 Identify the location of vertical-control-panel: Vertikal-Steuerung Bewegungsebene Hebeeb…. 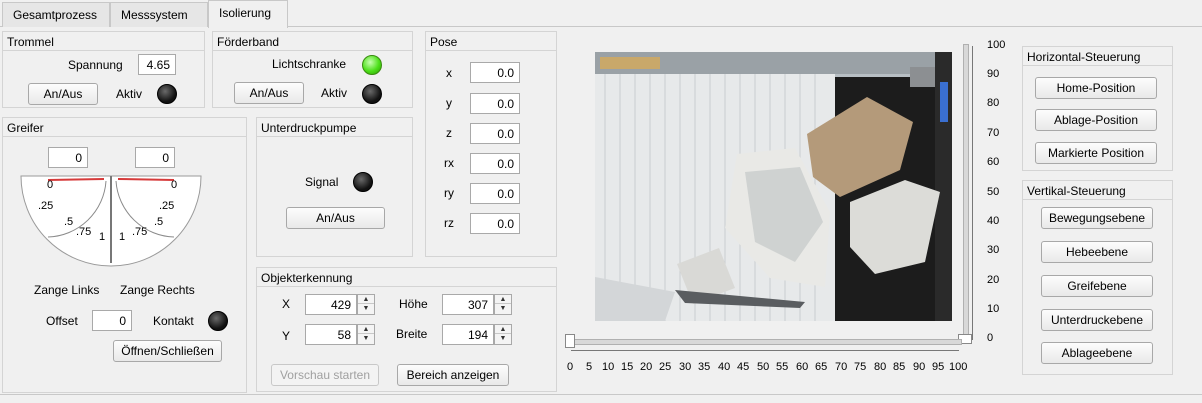
(1097, 277).